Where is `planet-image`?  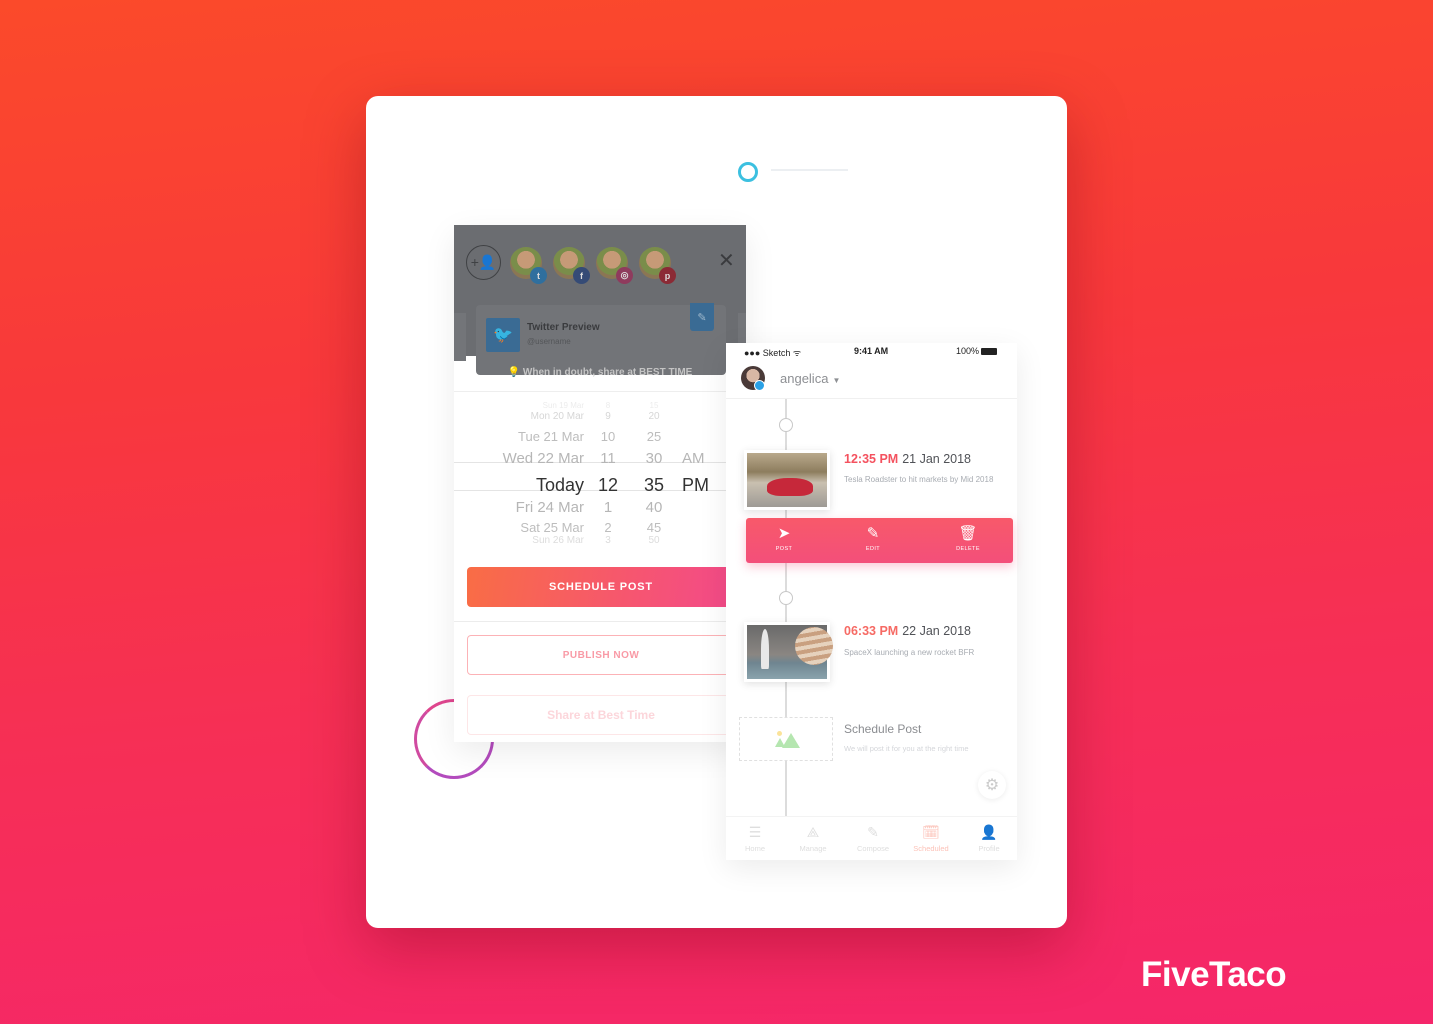
planet-image is located at coordinates (814, 646).